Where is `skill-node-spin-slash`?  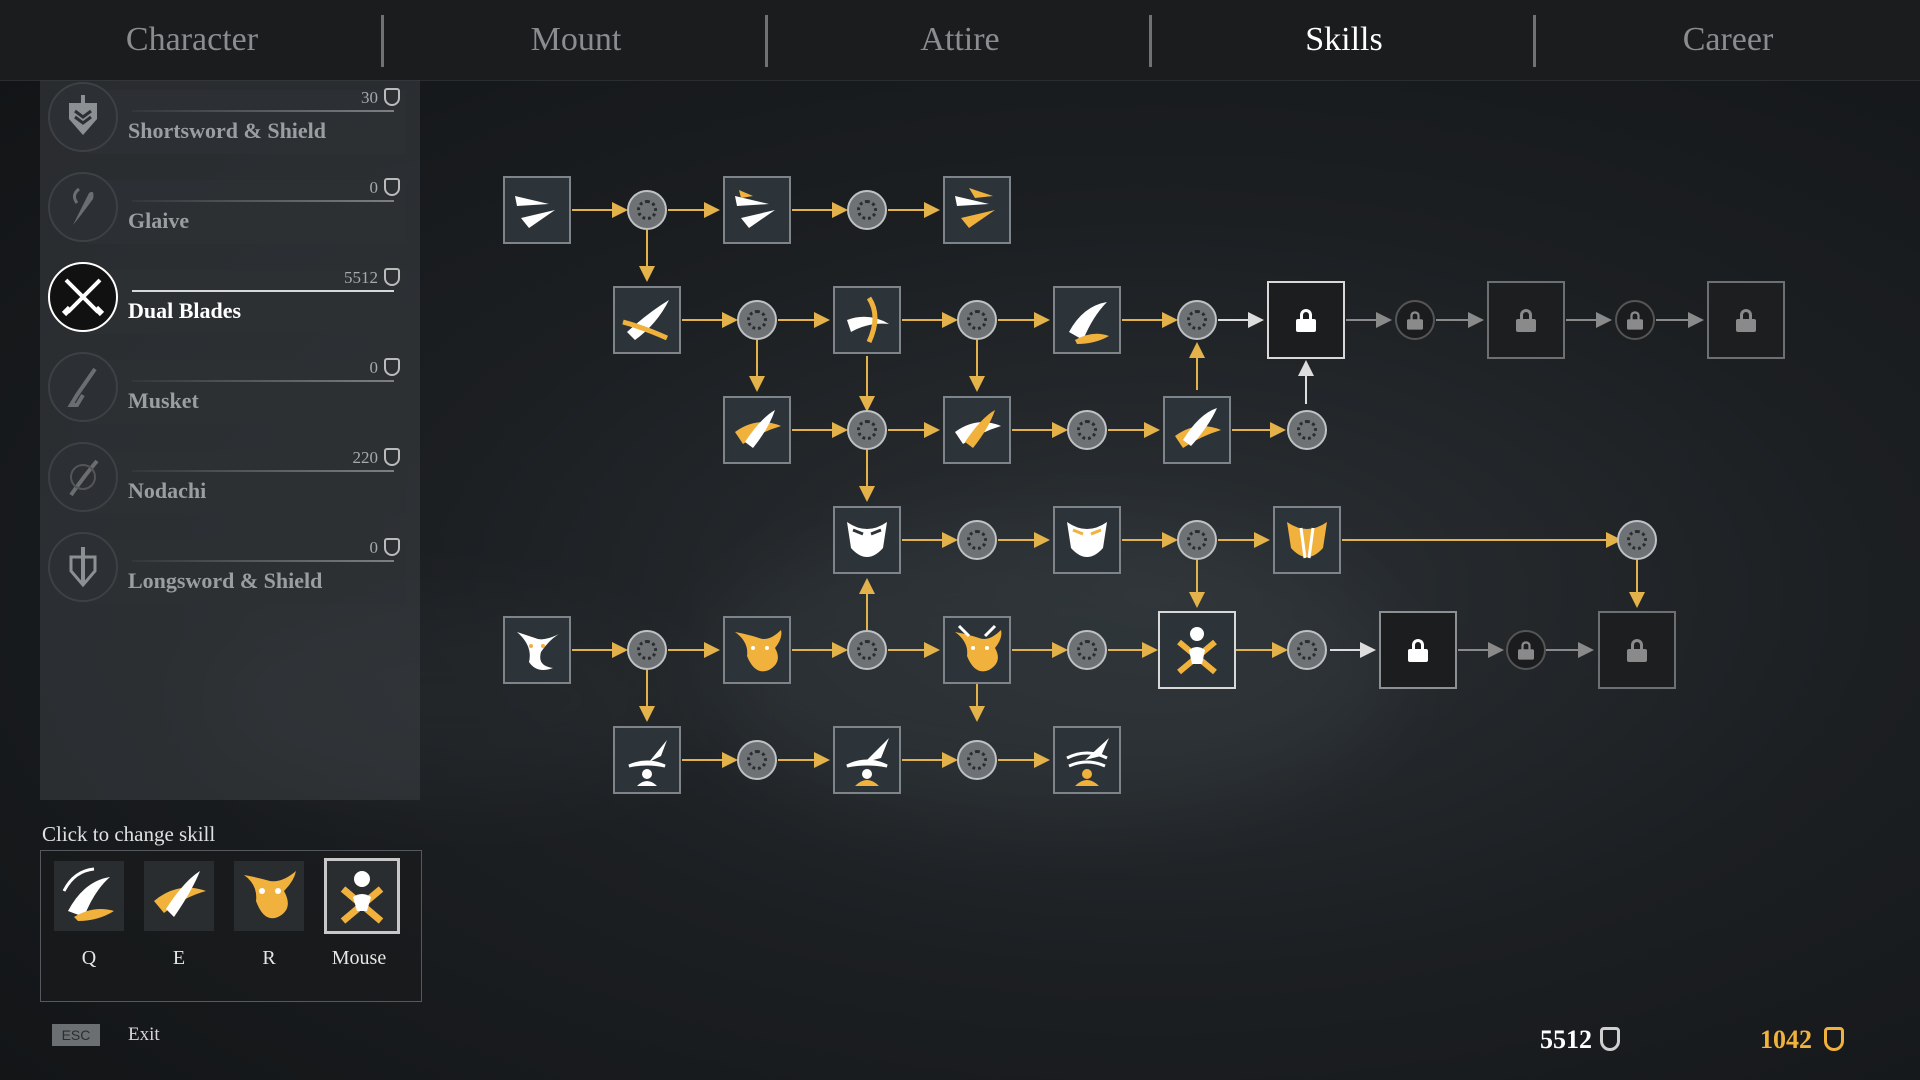 skill-node-spin-slash is located at coordinates (757, 430).